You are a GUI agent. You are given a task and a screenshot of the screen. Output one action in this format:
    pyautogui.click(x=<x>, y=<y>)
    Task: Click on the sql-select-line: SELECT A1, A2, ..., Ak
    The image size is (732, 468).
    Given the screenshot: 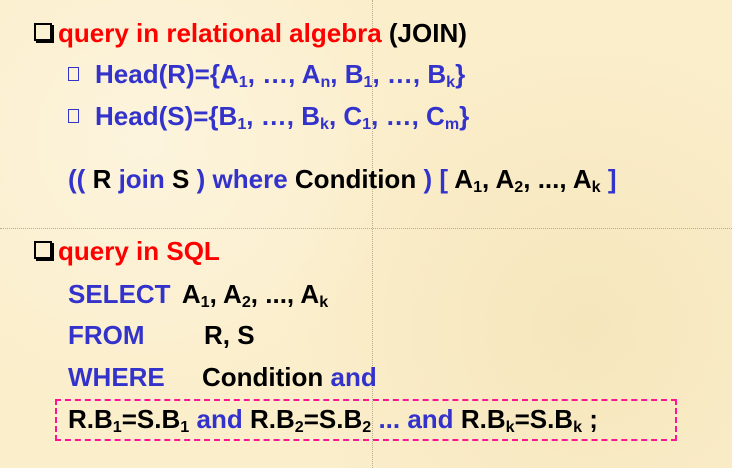 What is the action you would take?
    pyautogui.click(x=198, y=295)
    